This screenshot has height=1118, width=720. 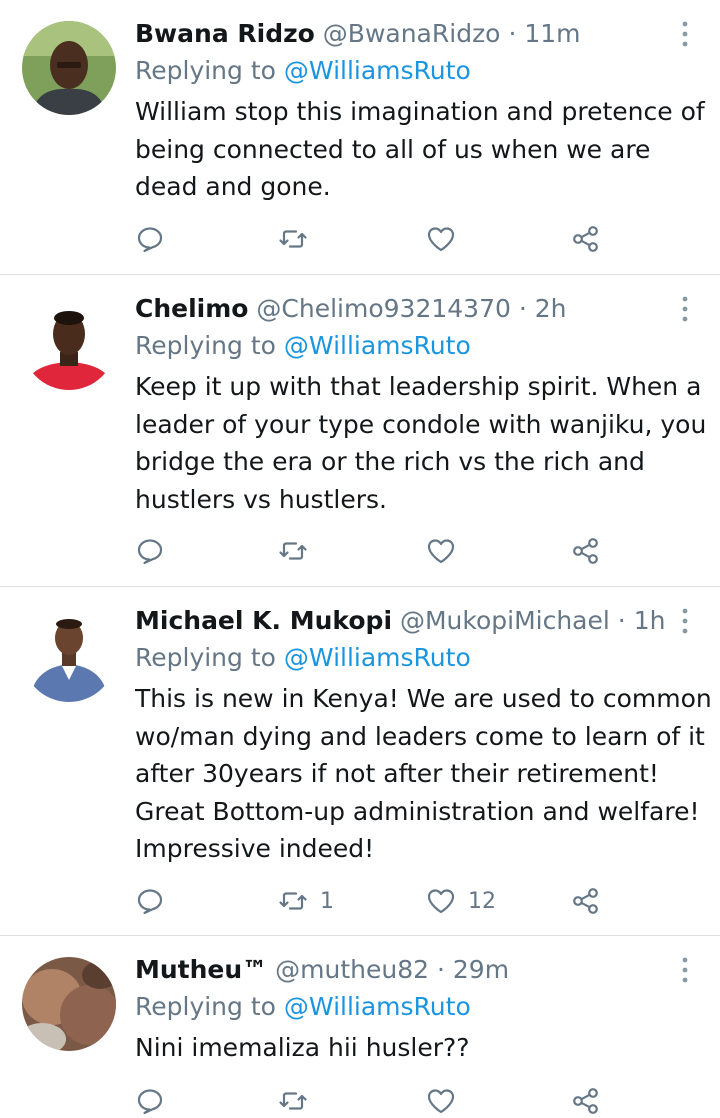 I want to click on like-button: 12, so click(x=461, y=901).